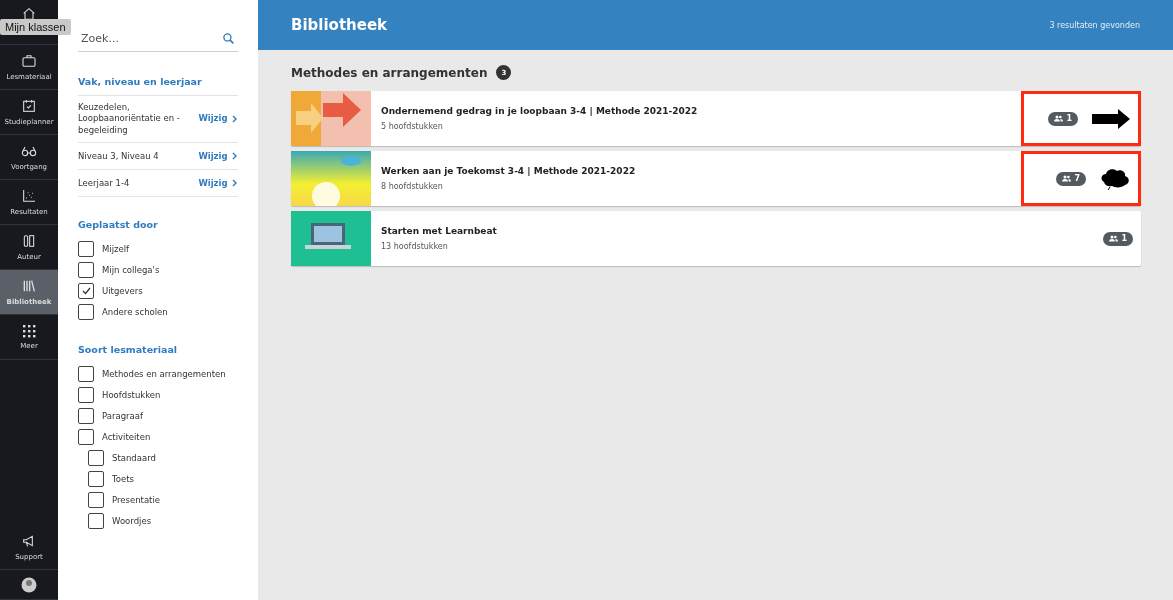  Describe the element at coordinates (228, 38) in the screenshot. I see `search-icon` at that location.